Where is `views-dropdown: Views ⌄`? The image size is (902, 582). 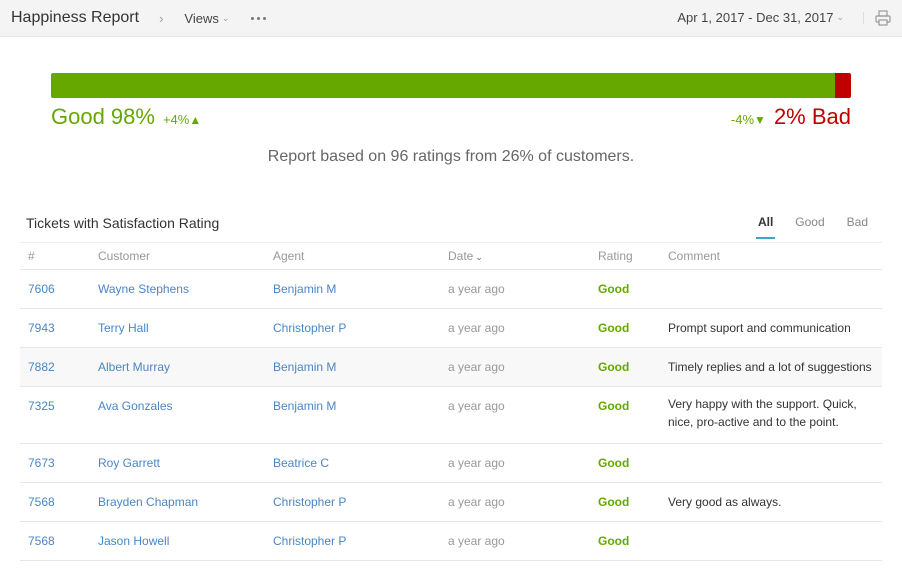 views-dropdown: Views ⌄ is located at coordinates (206, 18).